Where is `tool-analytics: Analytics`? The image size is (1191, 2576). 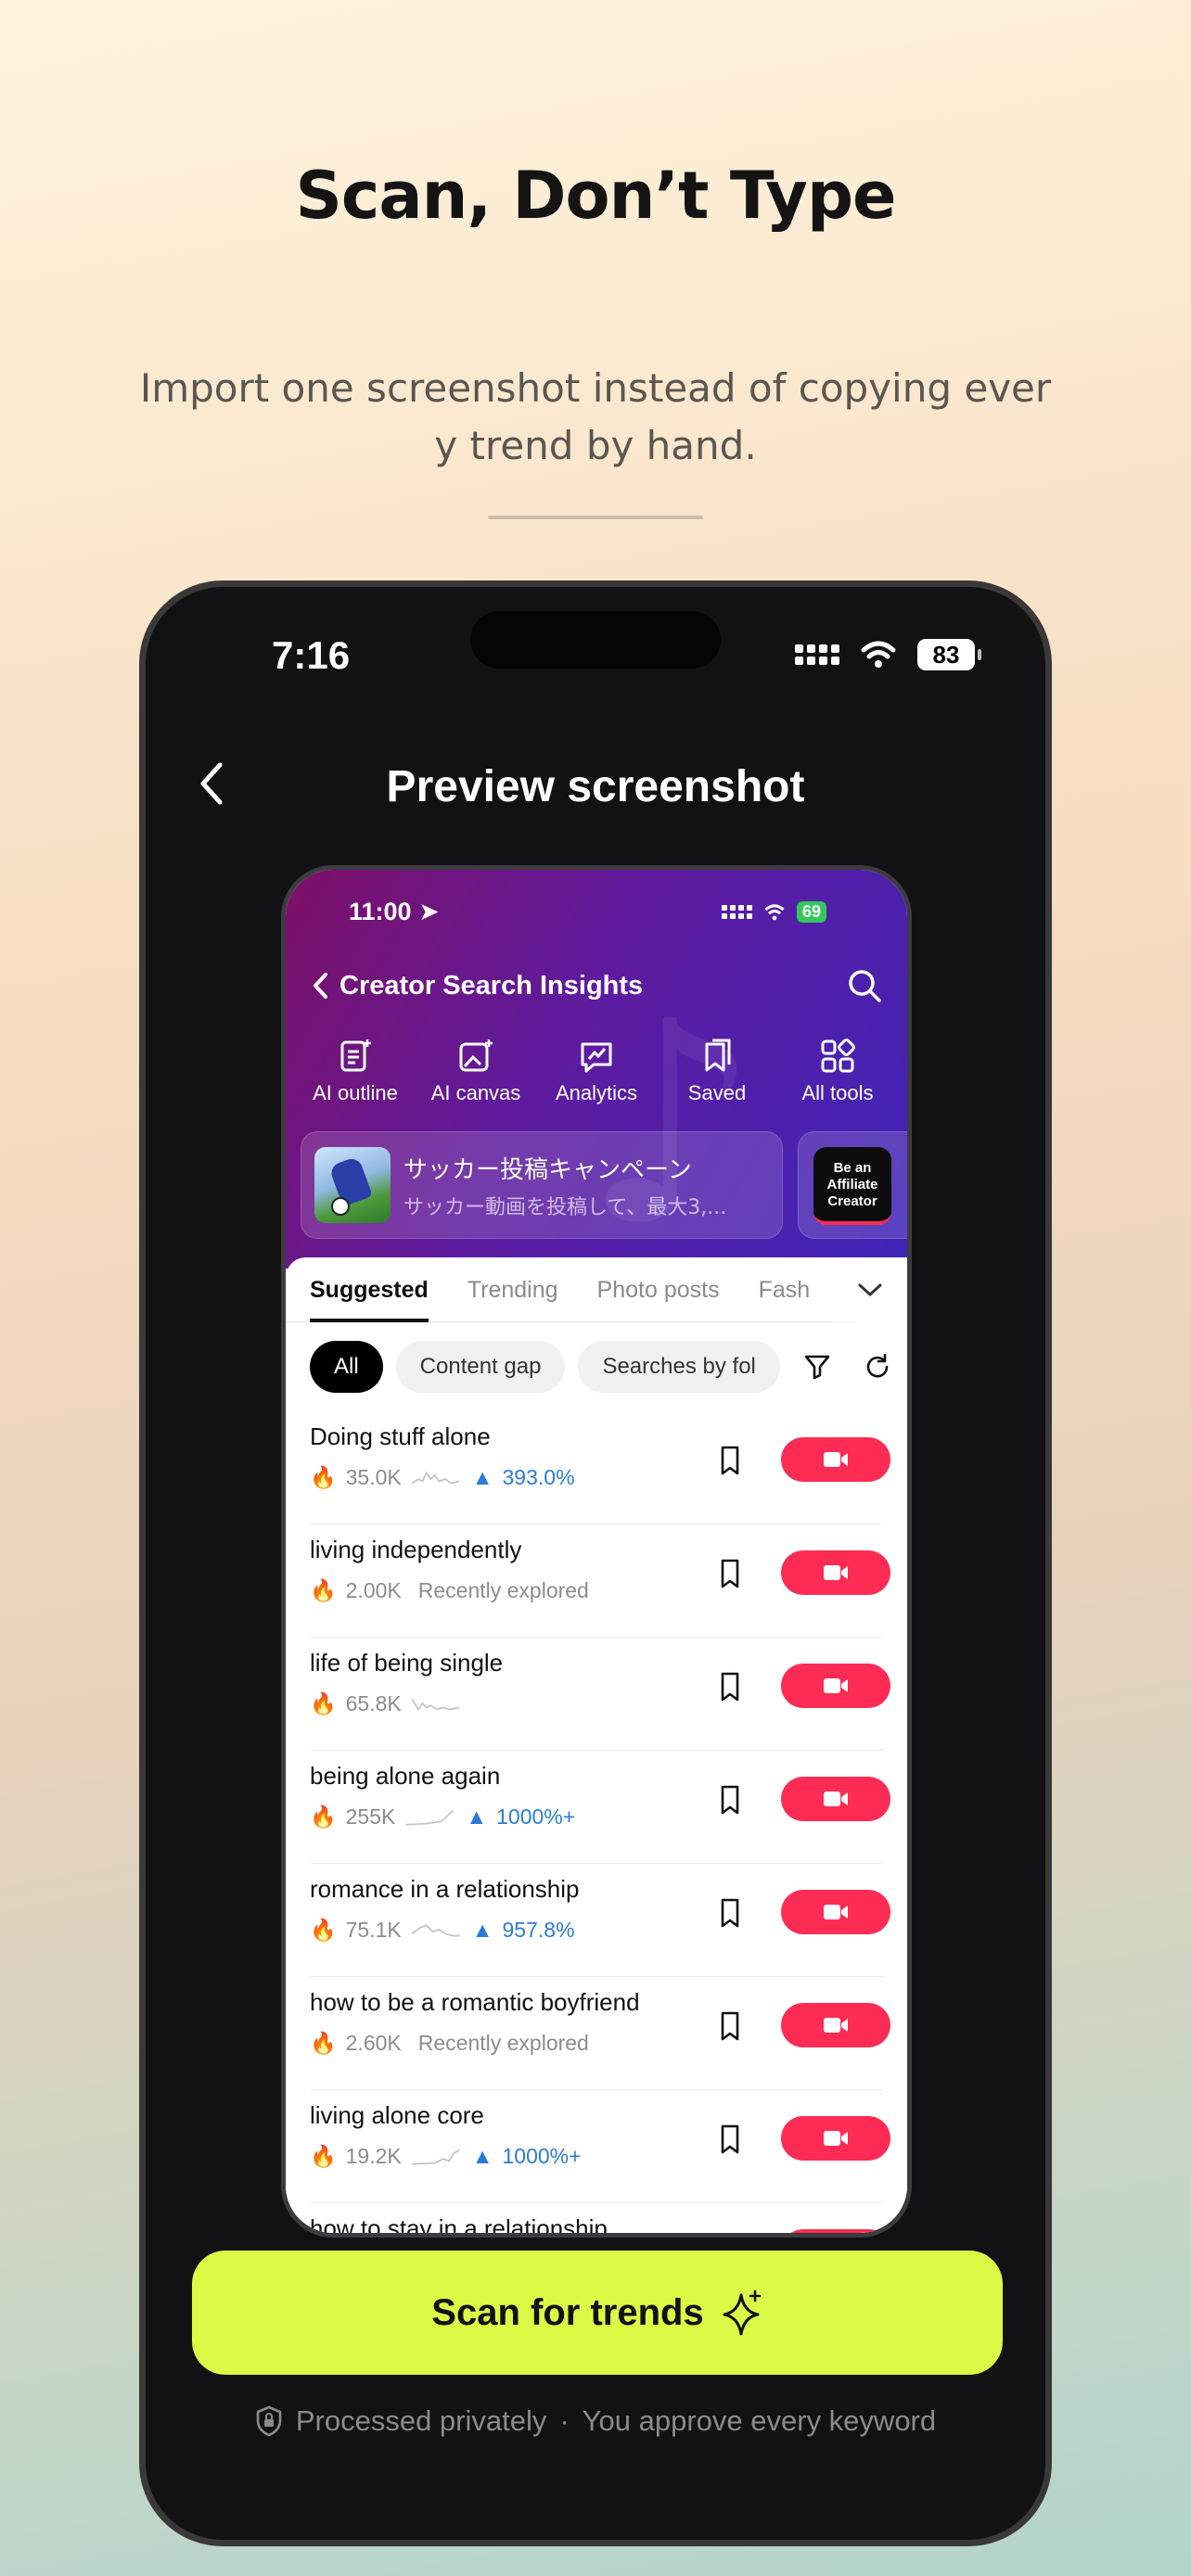
tool-analytics: Analytics is located at coordinates (597, 1071).